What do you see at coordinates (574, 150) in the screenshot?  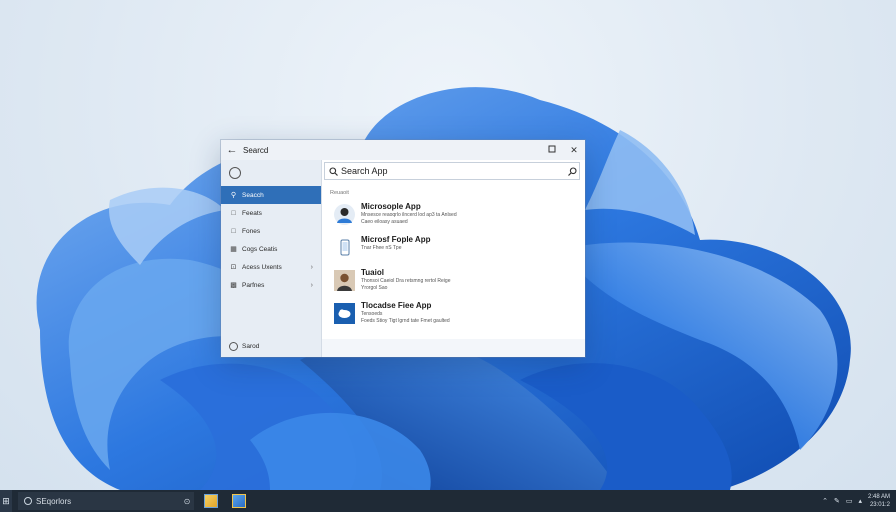 I see `close-icon: ✕` at bounding box center [574, 150].